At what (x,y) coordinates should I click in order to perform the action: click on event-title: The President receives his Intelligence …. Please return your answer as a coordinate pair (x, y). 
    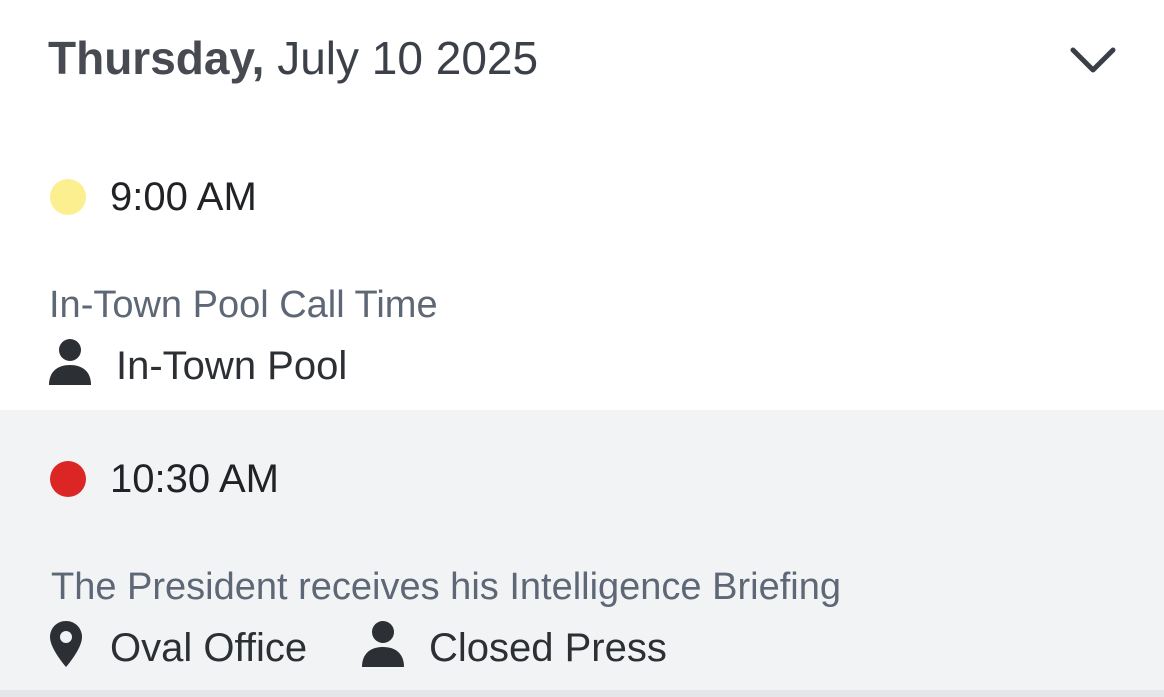
    Looking at the image, I should click on (446, 587).